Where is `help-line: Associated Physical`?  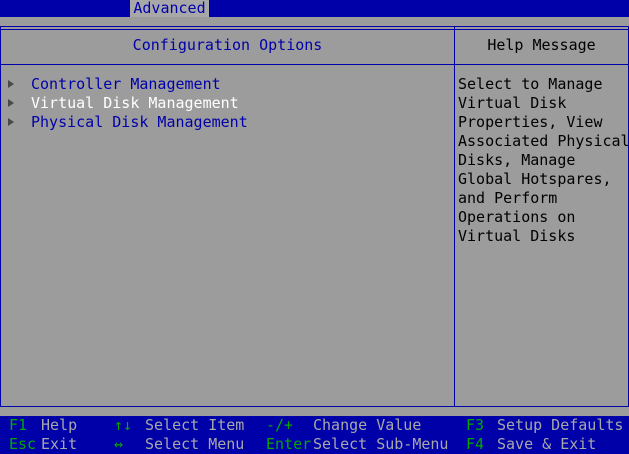 help-line: Associated Physical is located at coordinates (543, 141).